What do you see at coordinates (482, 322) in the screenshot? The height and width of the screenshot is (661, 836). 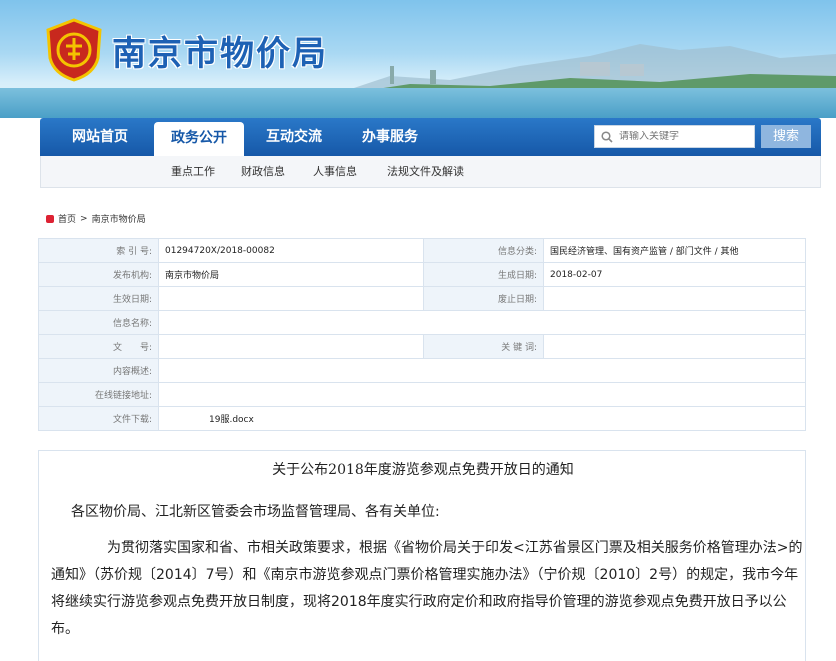 I see `info-name-value` at bounding box center [482, 322].